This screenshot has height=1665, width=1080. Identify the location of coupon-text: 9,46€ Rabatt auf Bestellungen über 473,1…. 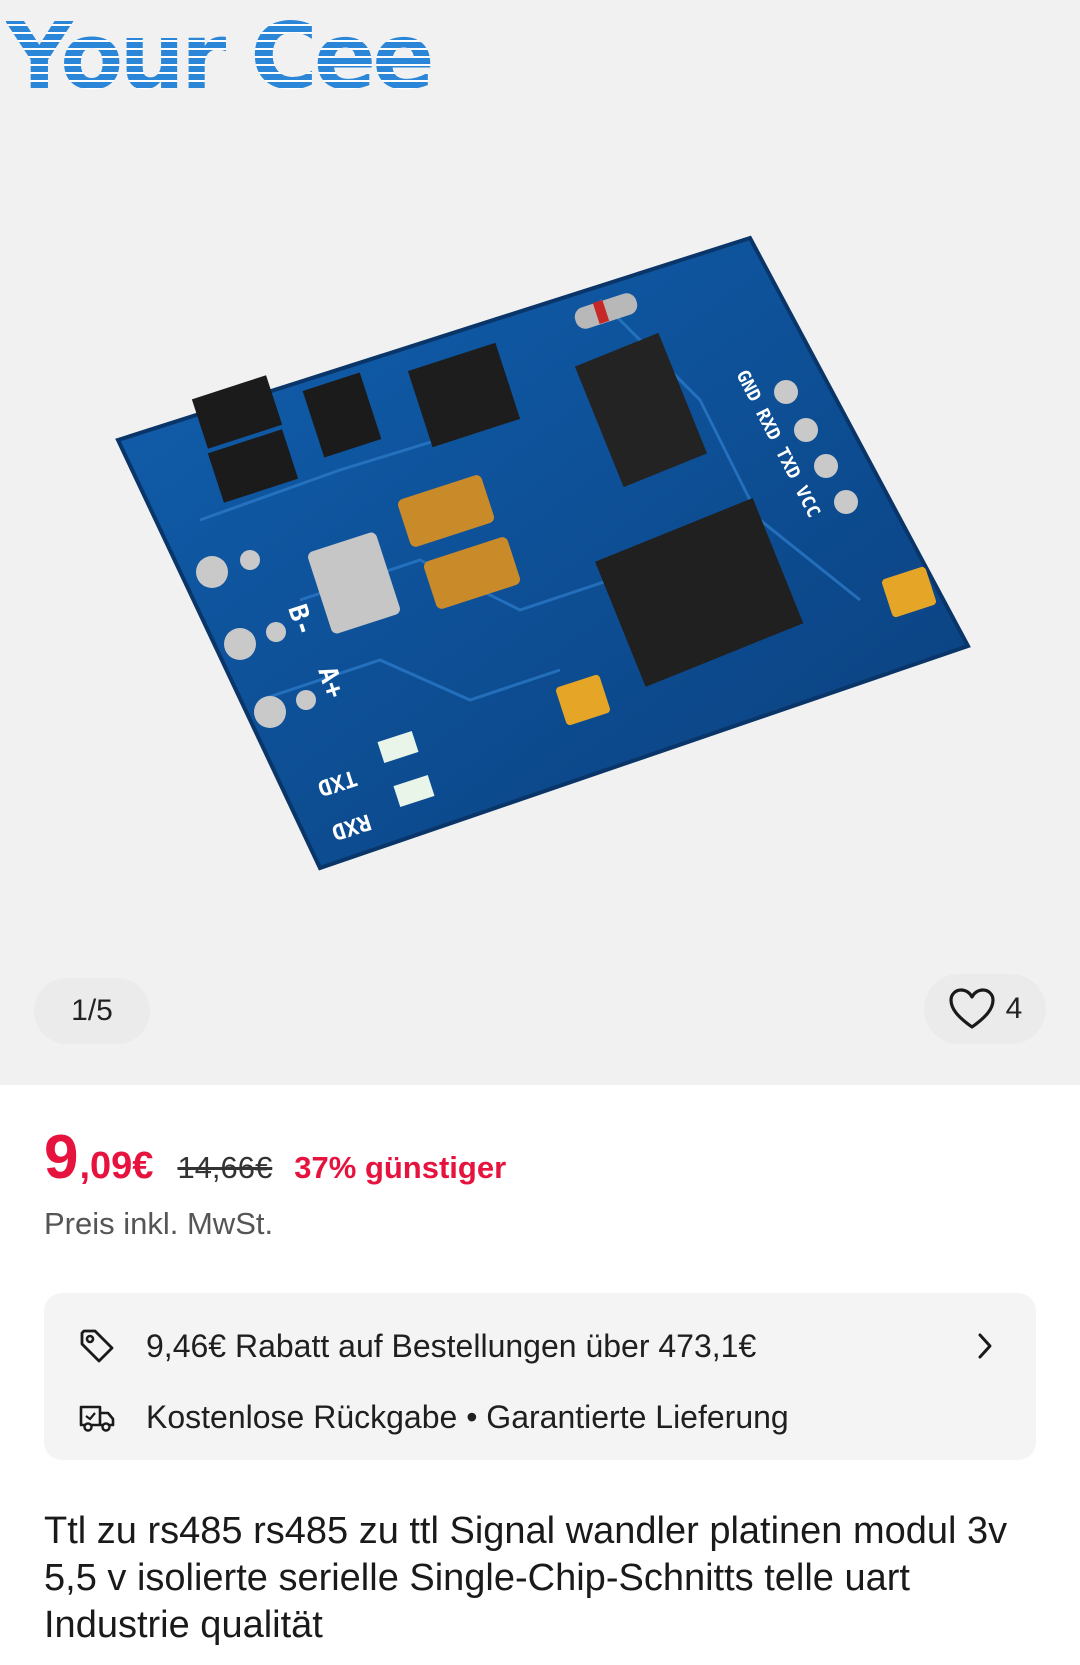
(451, 1345).